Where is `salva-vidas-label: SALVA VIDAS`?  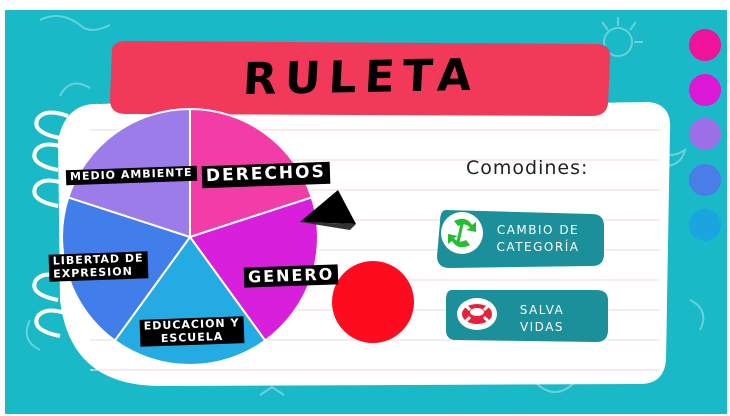
salva-vidas-label: SALVA VIDAS is located at coordinates (542, 318).